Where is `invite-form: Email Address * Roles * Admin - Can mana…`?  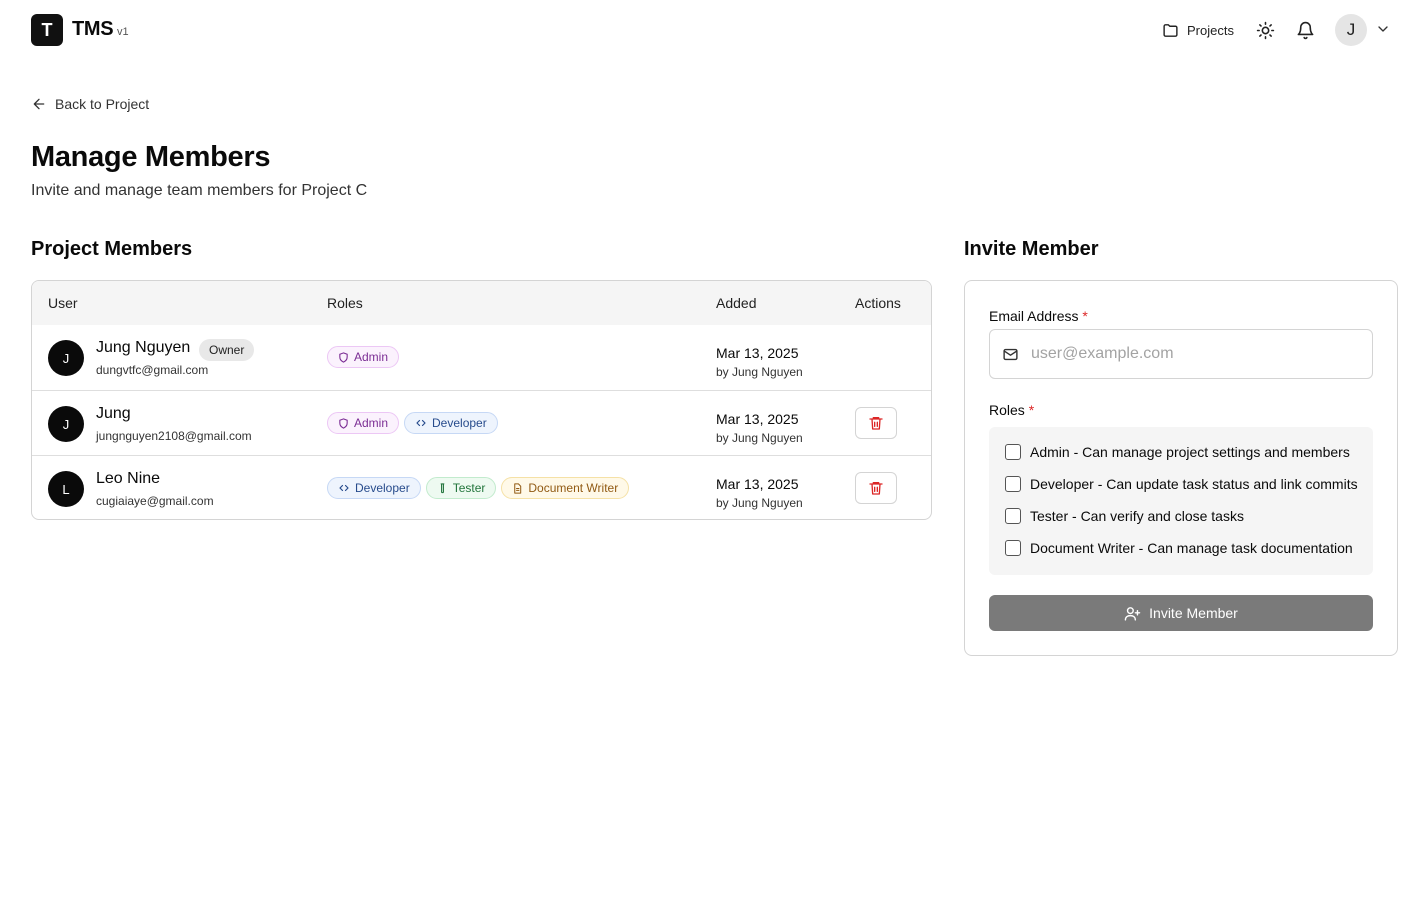
invite-form: Email Address * Roles * Admin - Can mana… is located at coordinates (1181, 468).